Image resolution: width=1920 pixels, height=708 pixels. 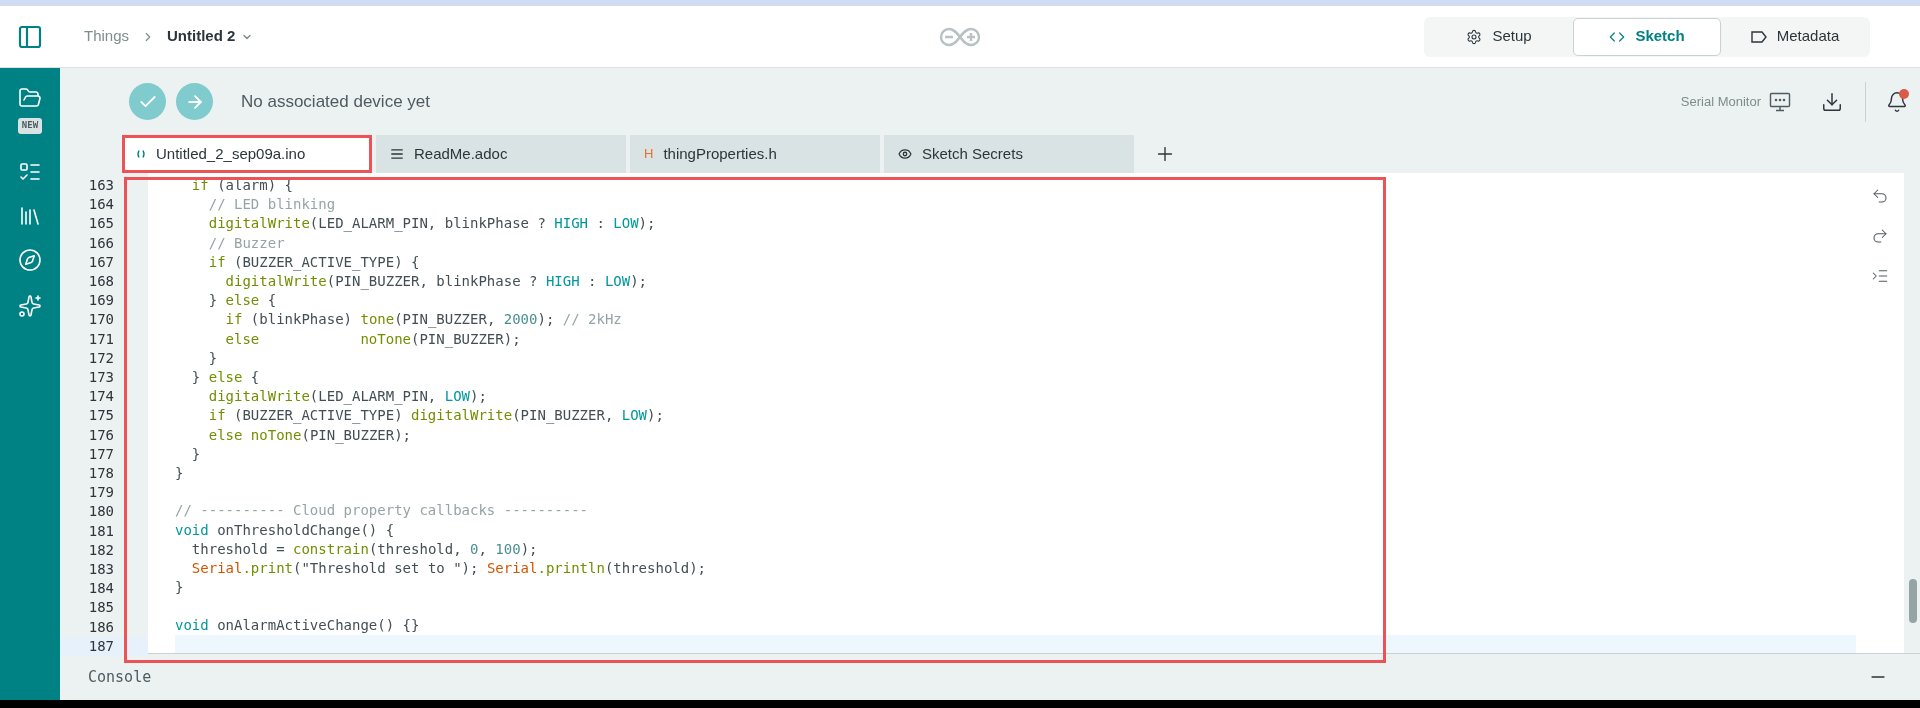 I want to click on line-number: 170, so click(x=101, y=320).